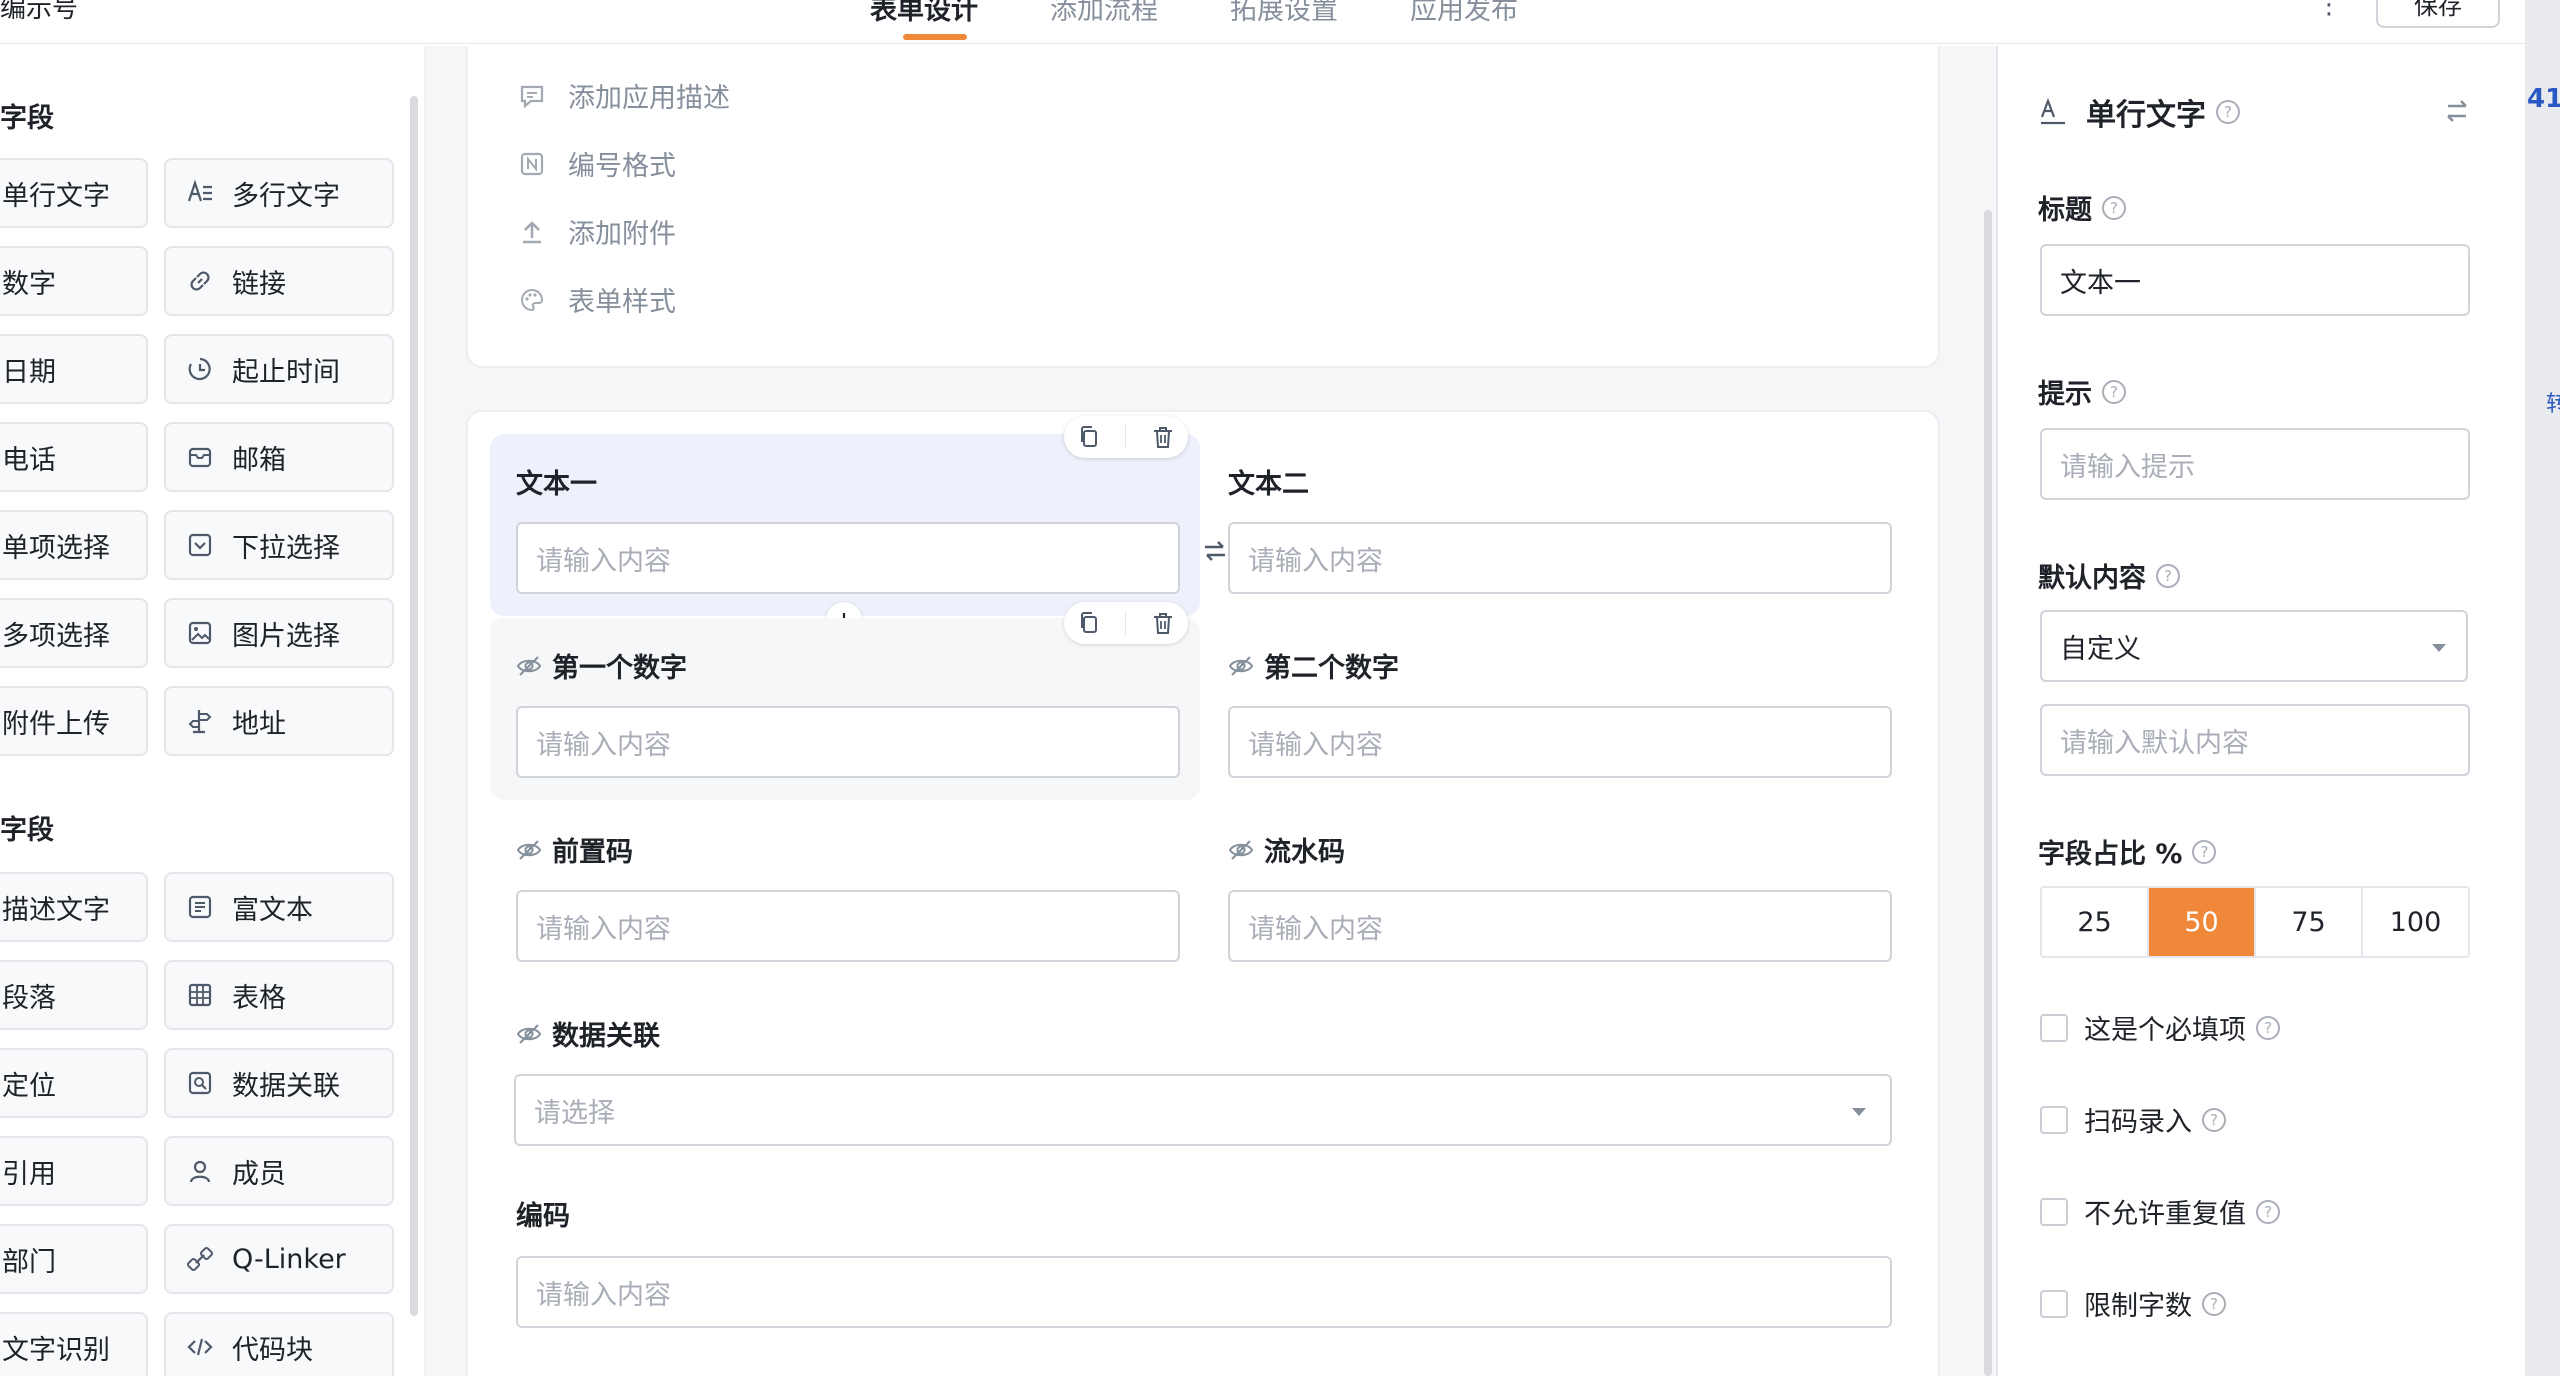  I want to click on field-text2-input: 请输入内容, so click(1560, 558).